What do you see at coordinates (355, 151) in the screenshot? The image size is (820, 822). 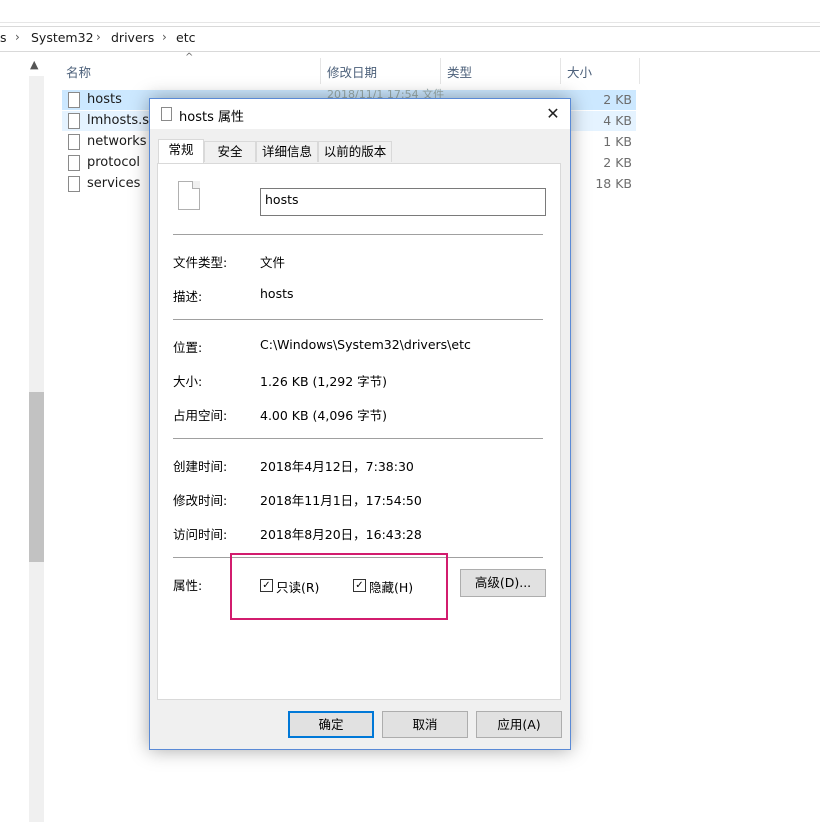 I see `tab-previous-versions: 以前的版本` at bounding box center [355, 151].